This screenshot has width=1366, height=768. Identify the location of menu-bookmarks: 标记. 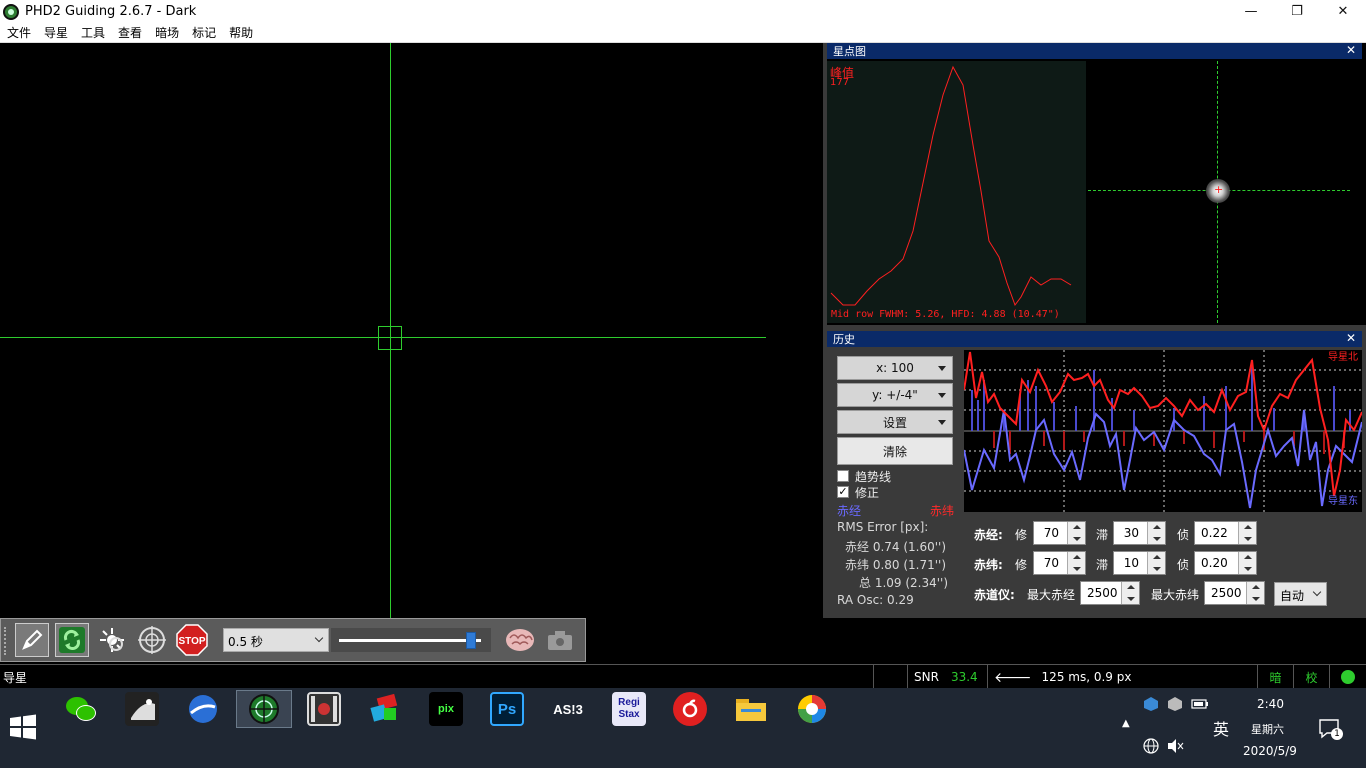
(203, 32).